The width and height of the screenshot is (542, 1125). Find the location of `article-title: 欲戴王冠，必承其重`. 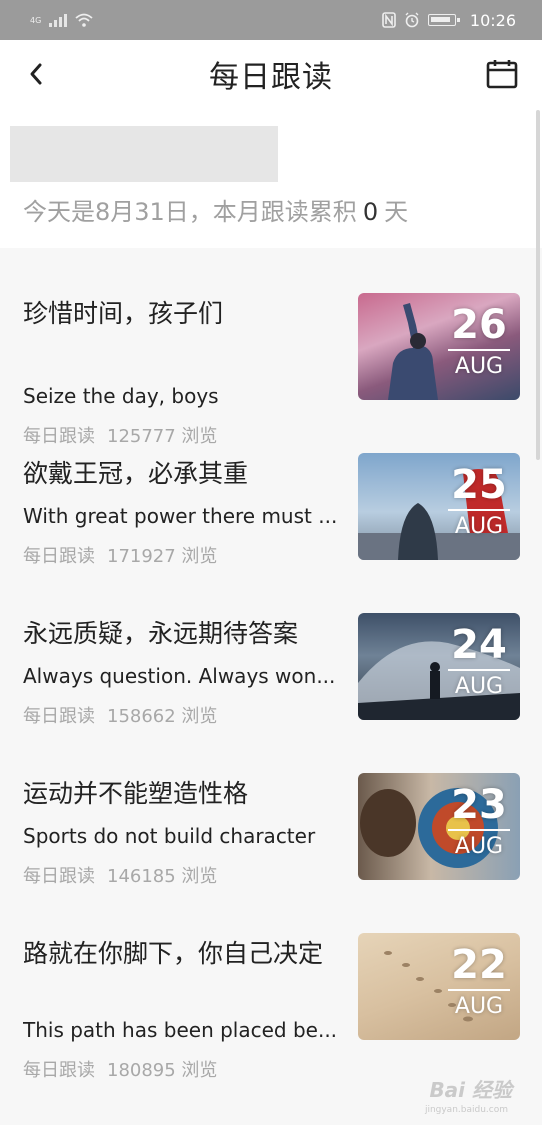

article-title: 欲戴王冠，必承其重 is located at coordinates (136, 473).